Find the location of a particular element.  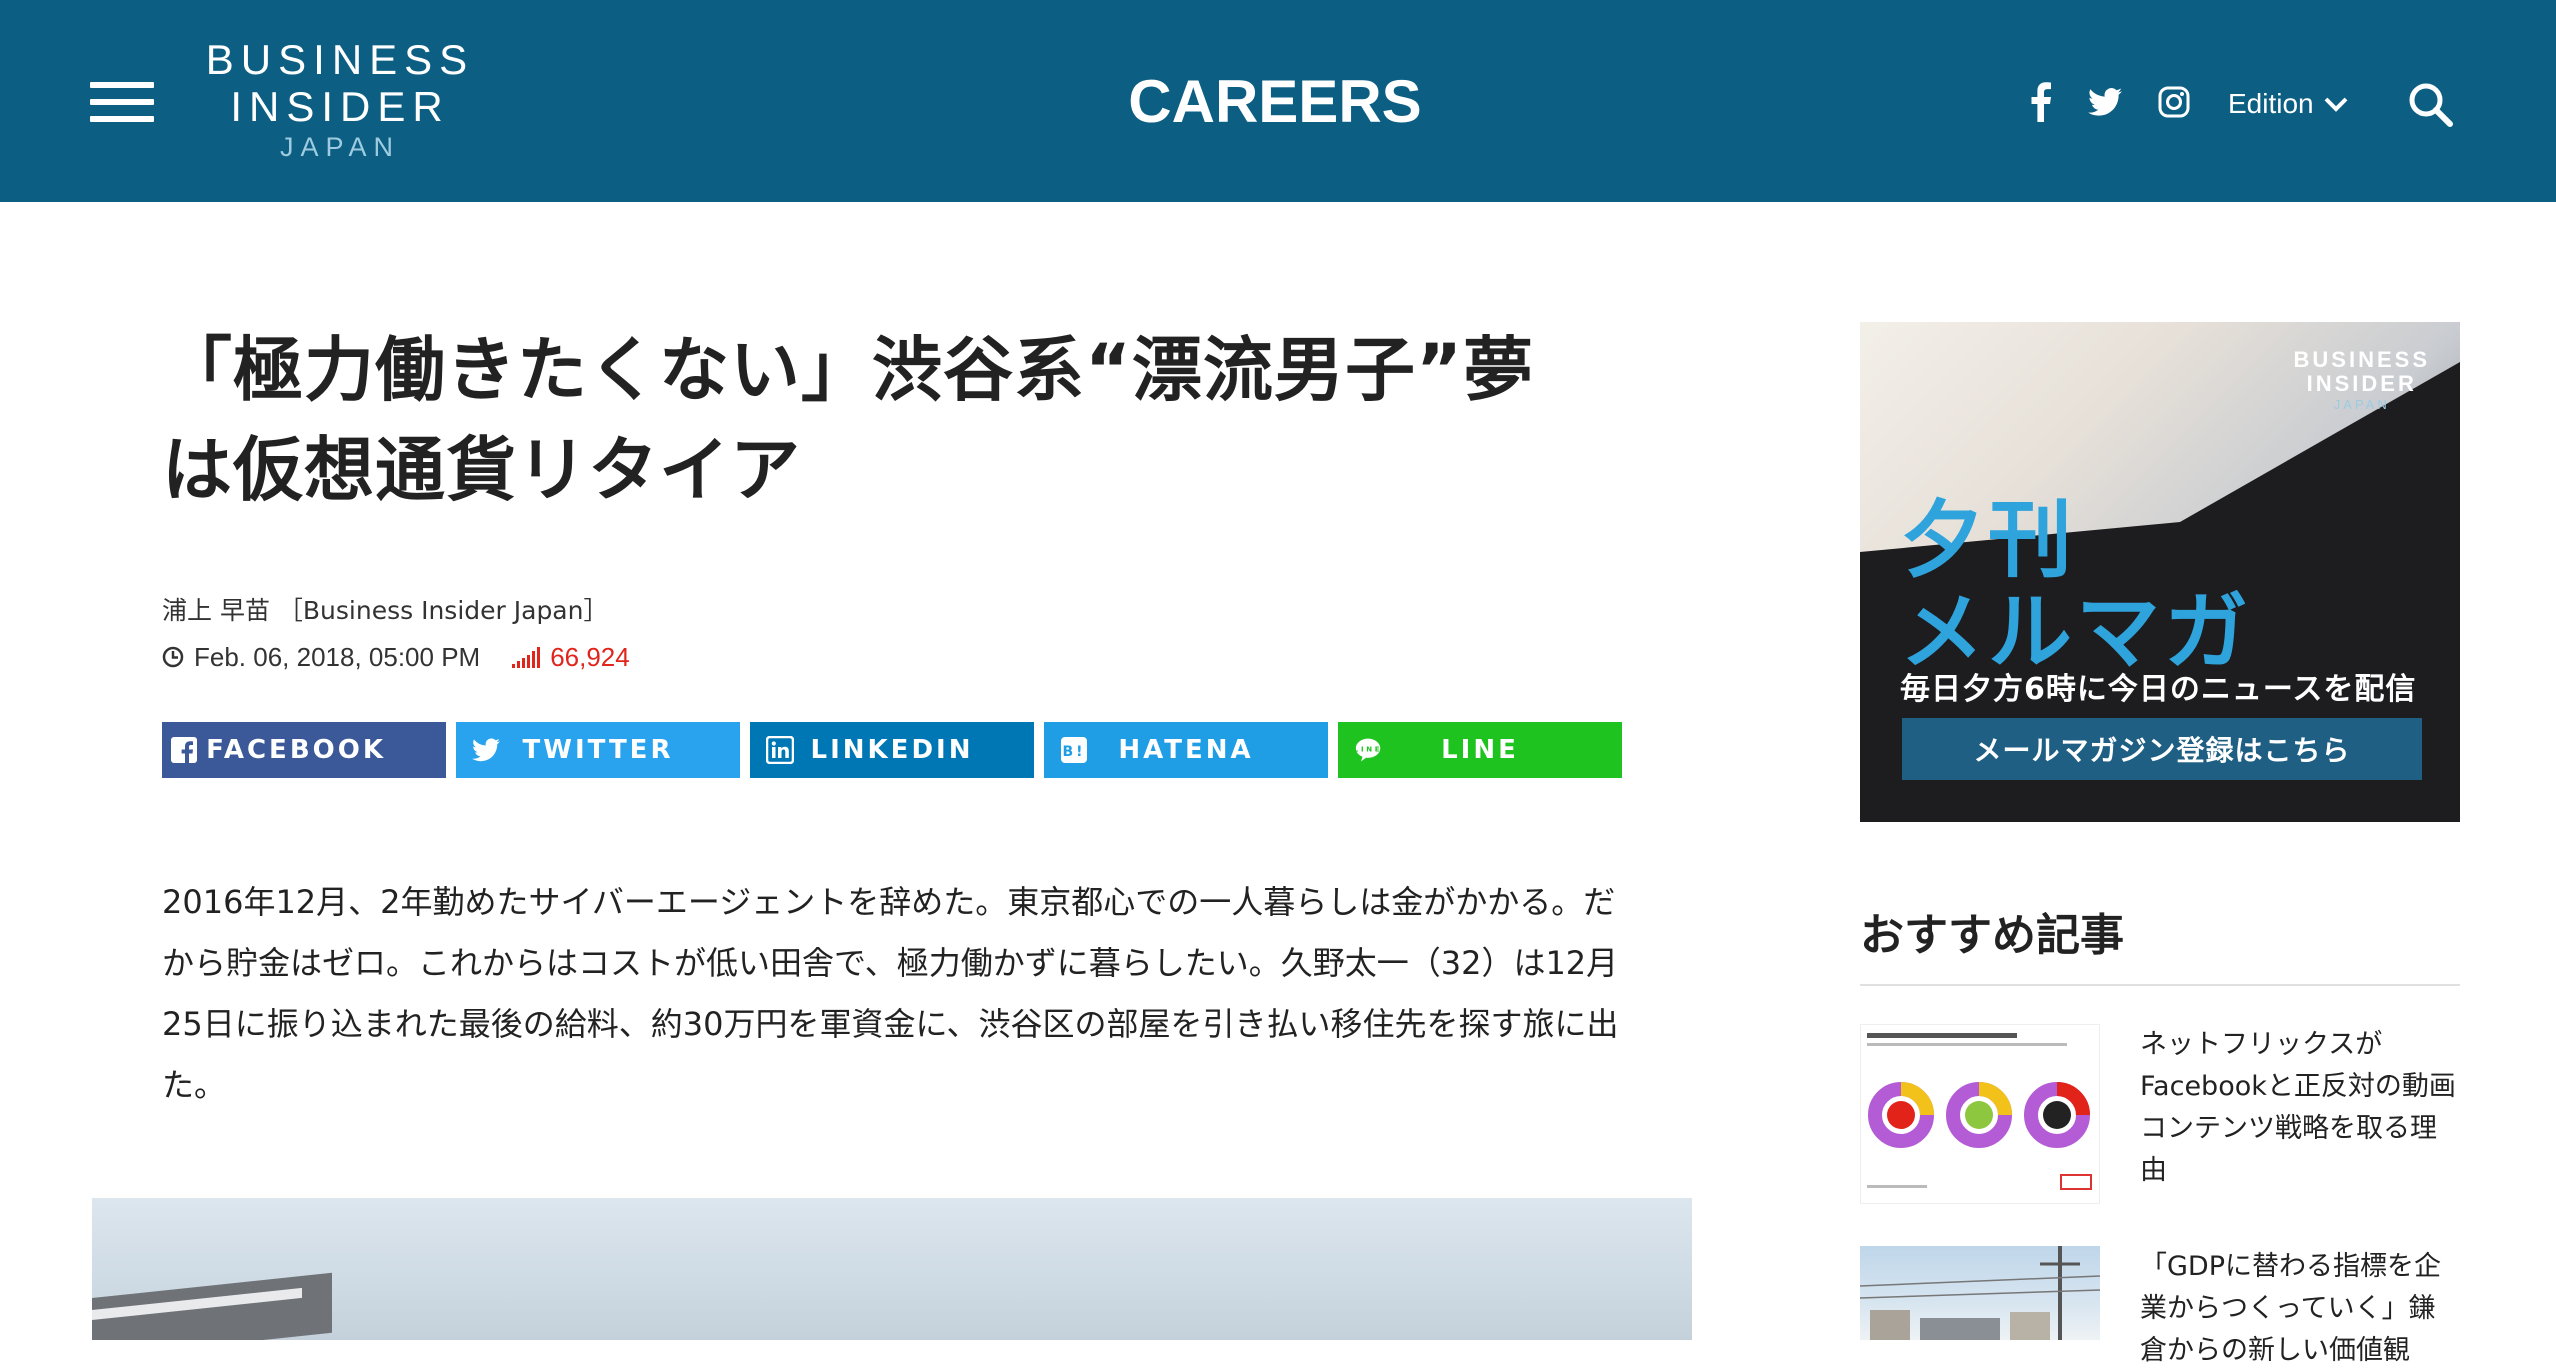

article-headline: 「極力働きたくない」渋谷系“漂流男子”夢は仮想通貨リタイア is located at coordinates (848, 420).